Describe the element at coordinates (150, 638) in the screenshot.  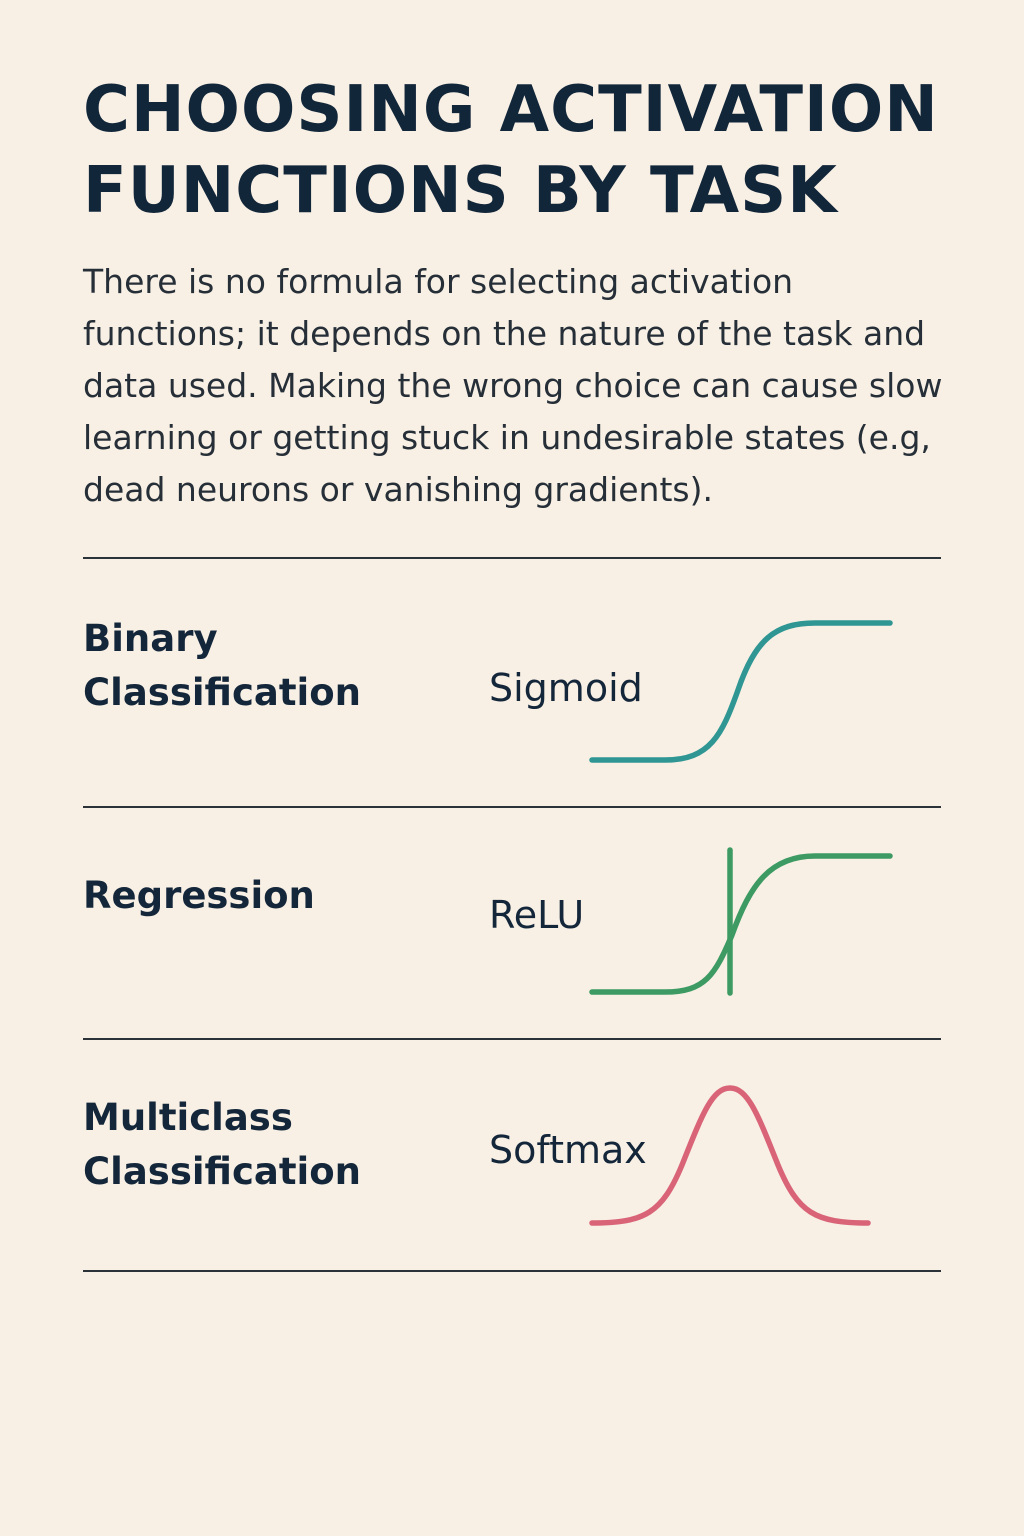
I see `task-label-line-1: Binary` at that location.